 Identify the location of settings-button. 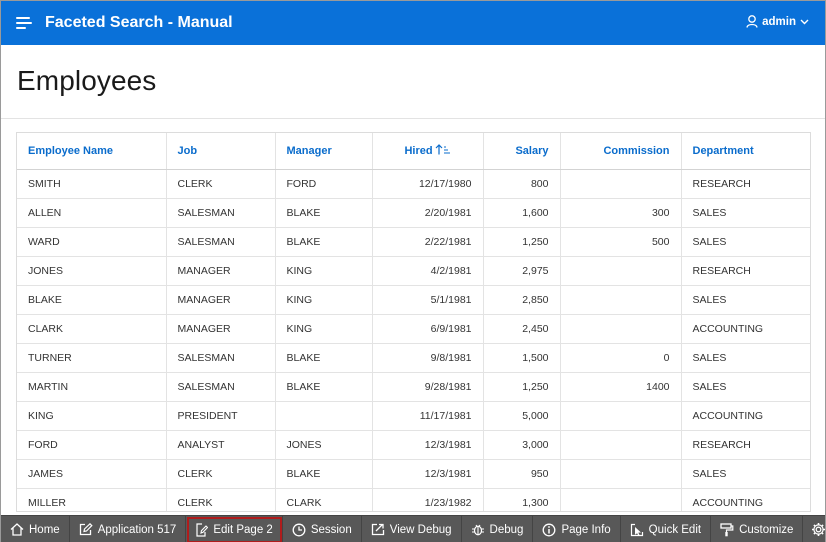
(814, 529).